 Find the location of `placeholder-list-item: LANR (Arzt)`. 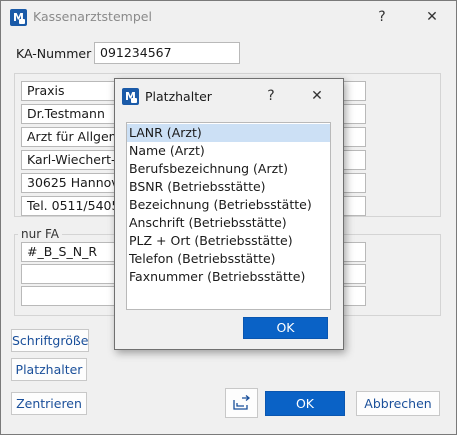

placeholder-list-item: LANR (Arzt) is located at coordinates (228, 133).